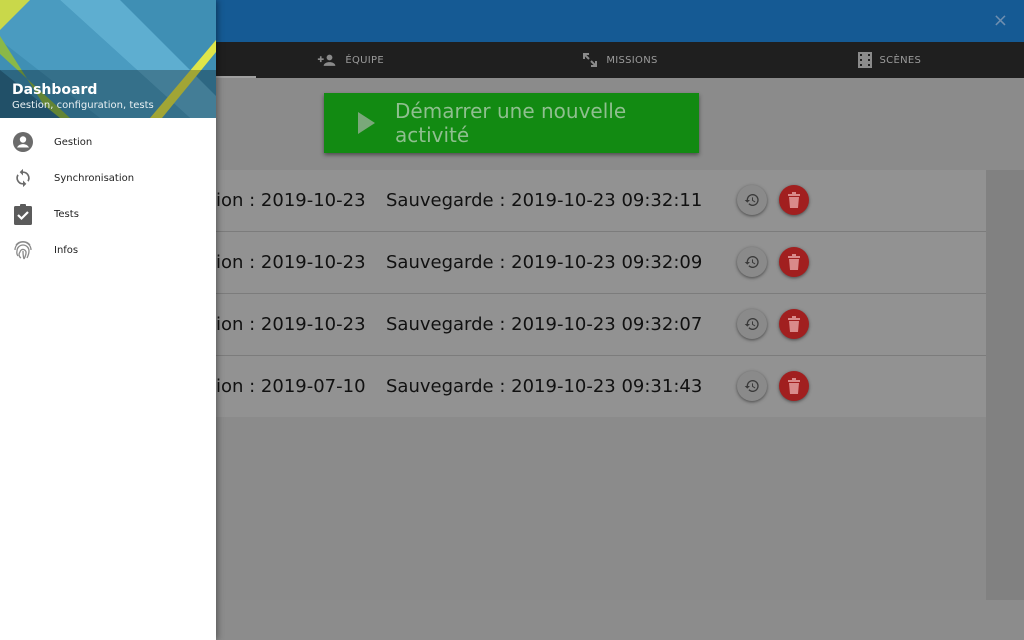  I want to click on drawer-title: Dashboard, so click(55, 90).